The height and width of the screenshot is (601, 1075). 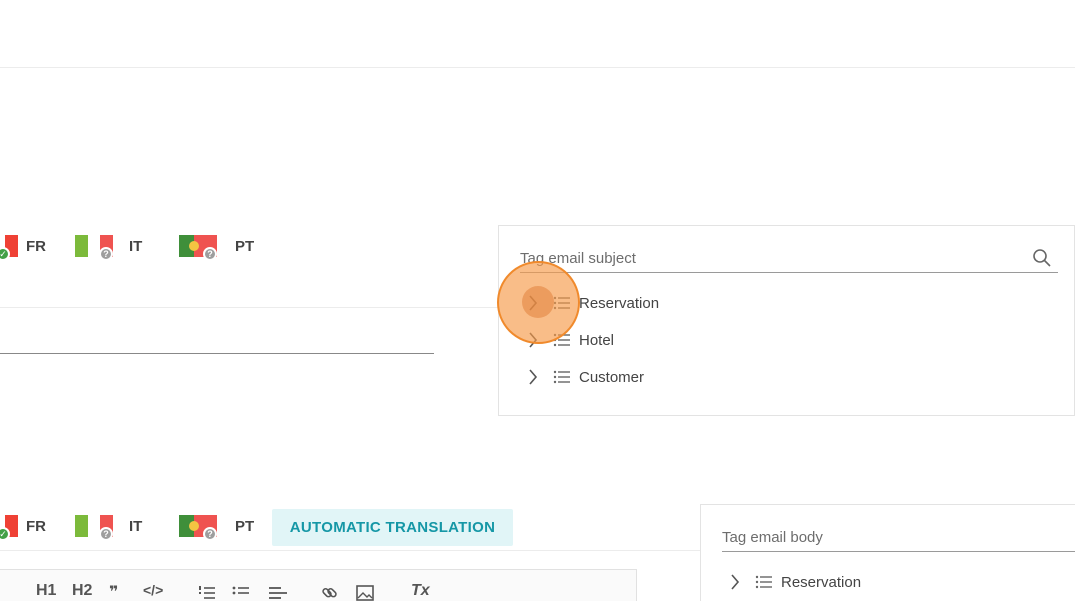 I want to click on header-divider, so click(x=537, y=67).